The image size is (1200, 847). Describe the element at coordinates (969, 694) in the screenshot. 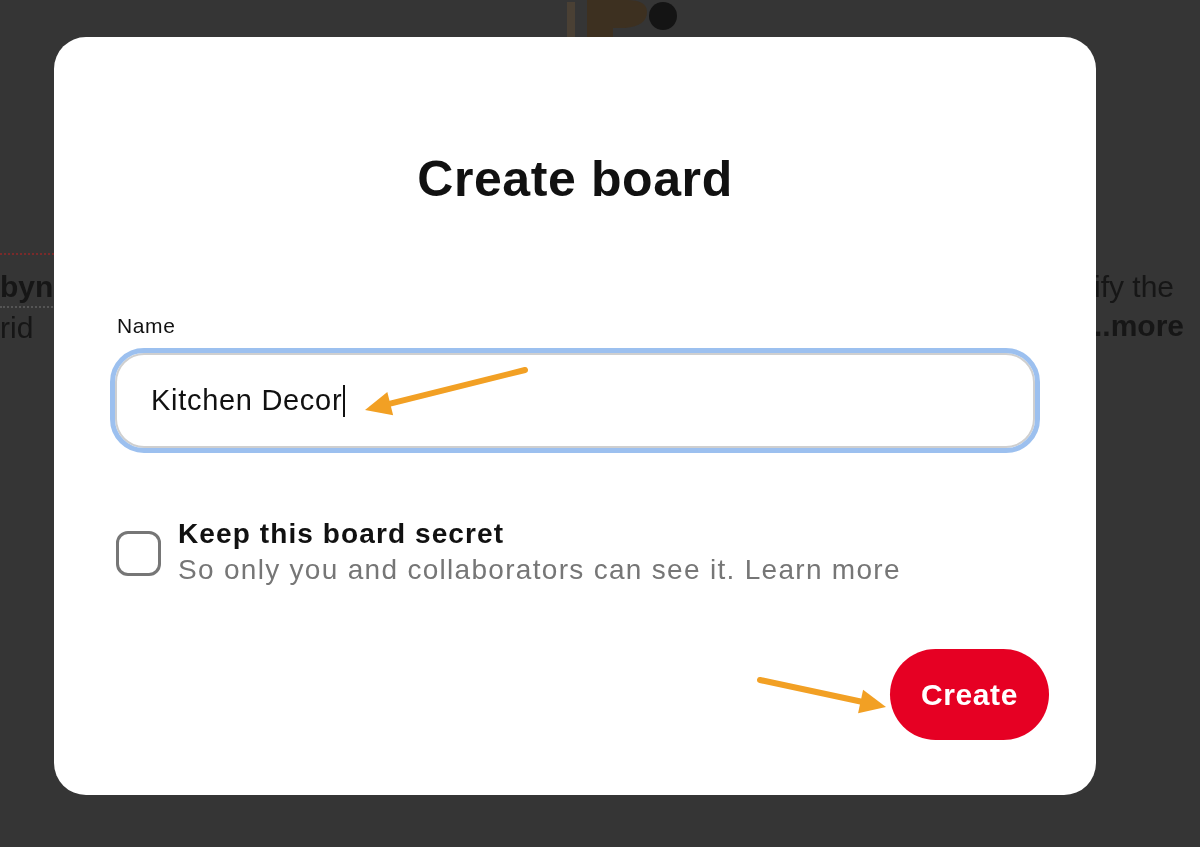

I see `create-button: Create` at that location.